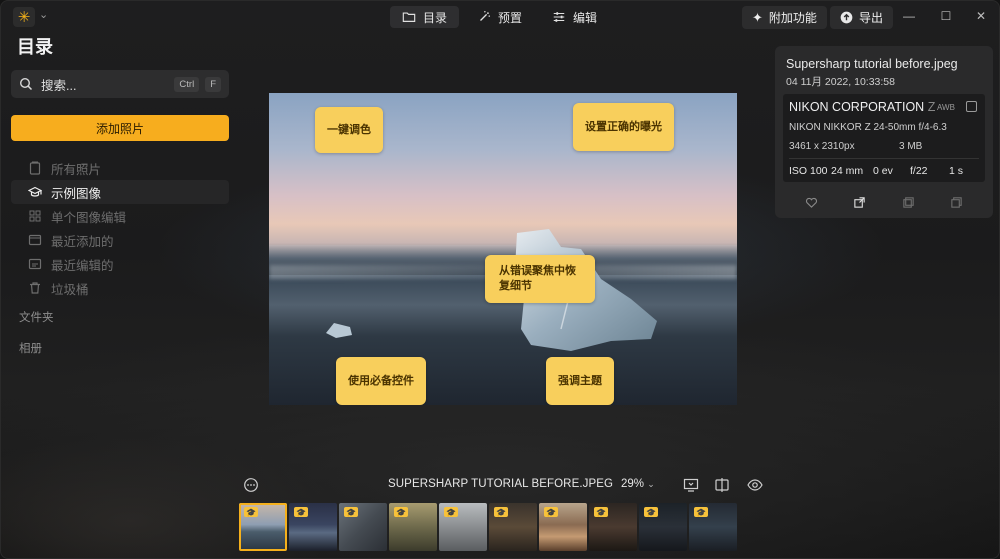 This screenshot has height=559, width=1000. What do you see at coordinates (76, 193) in the screenshot?
I see `sidebar-item-label: 示例图像` at bounding box center [76, 193].